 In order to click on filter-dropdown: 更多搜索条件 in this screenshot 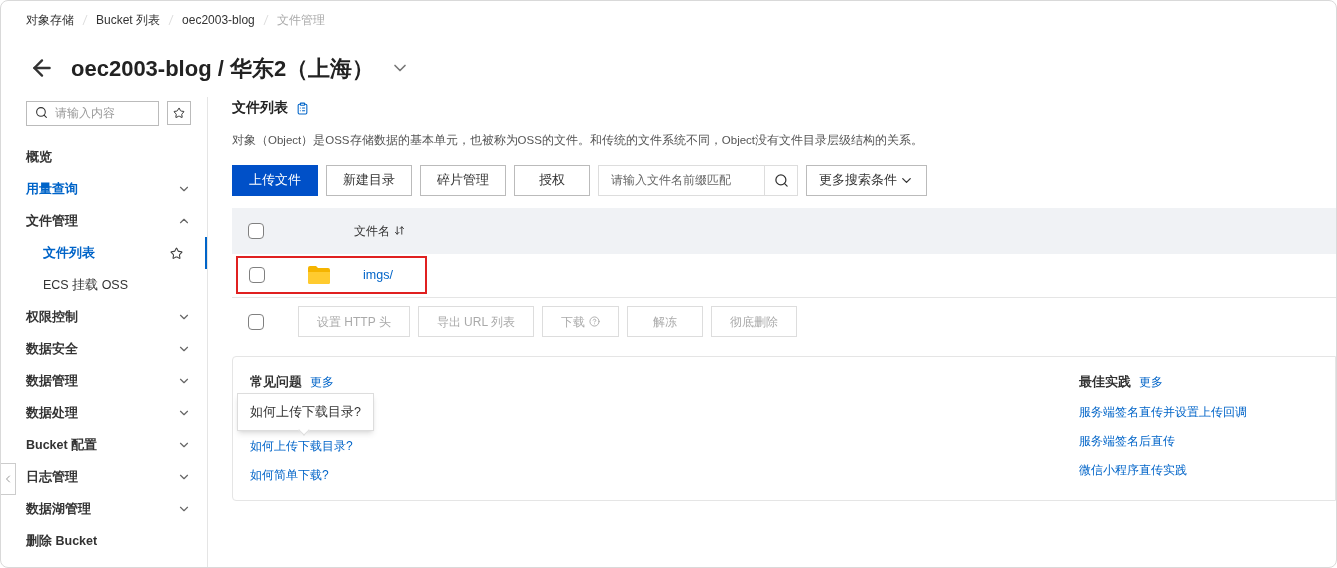, I will do `click(866, 180)`.